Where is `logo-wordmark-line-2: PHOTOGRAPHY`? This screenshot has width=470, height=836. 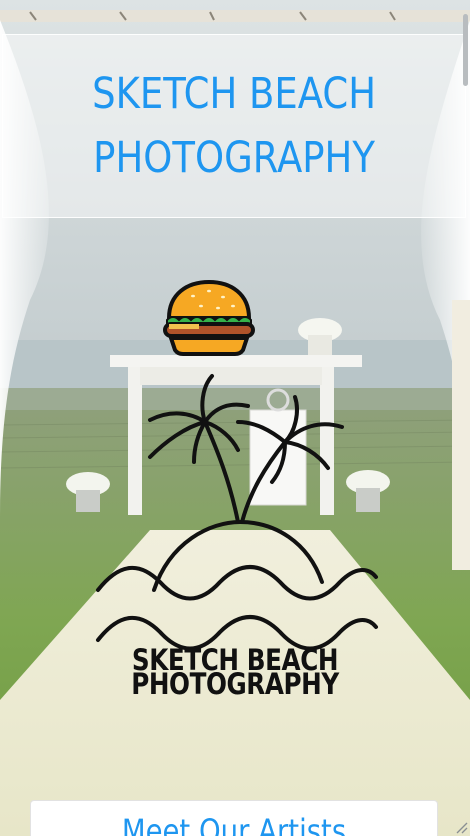
logo-wordmark-line-2: PHOTOGRAPHY is located at coordinates (235, 684).